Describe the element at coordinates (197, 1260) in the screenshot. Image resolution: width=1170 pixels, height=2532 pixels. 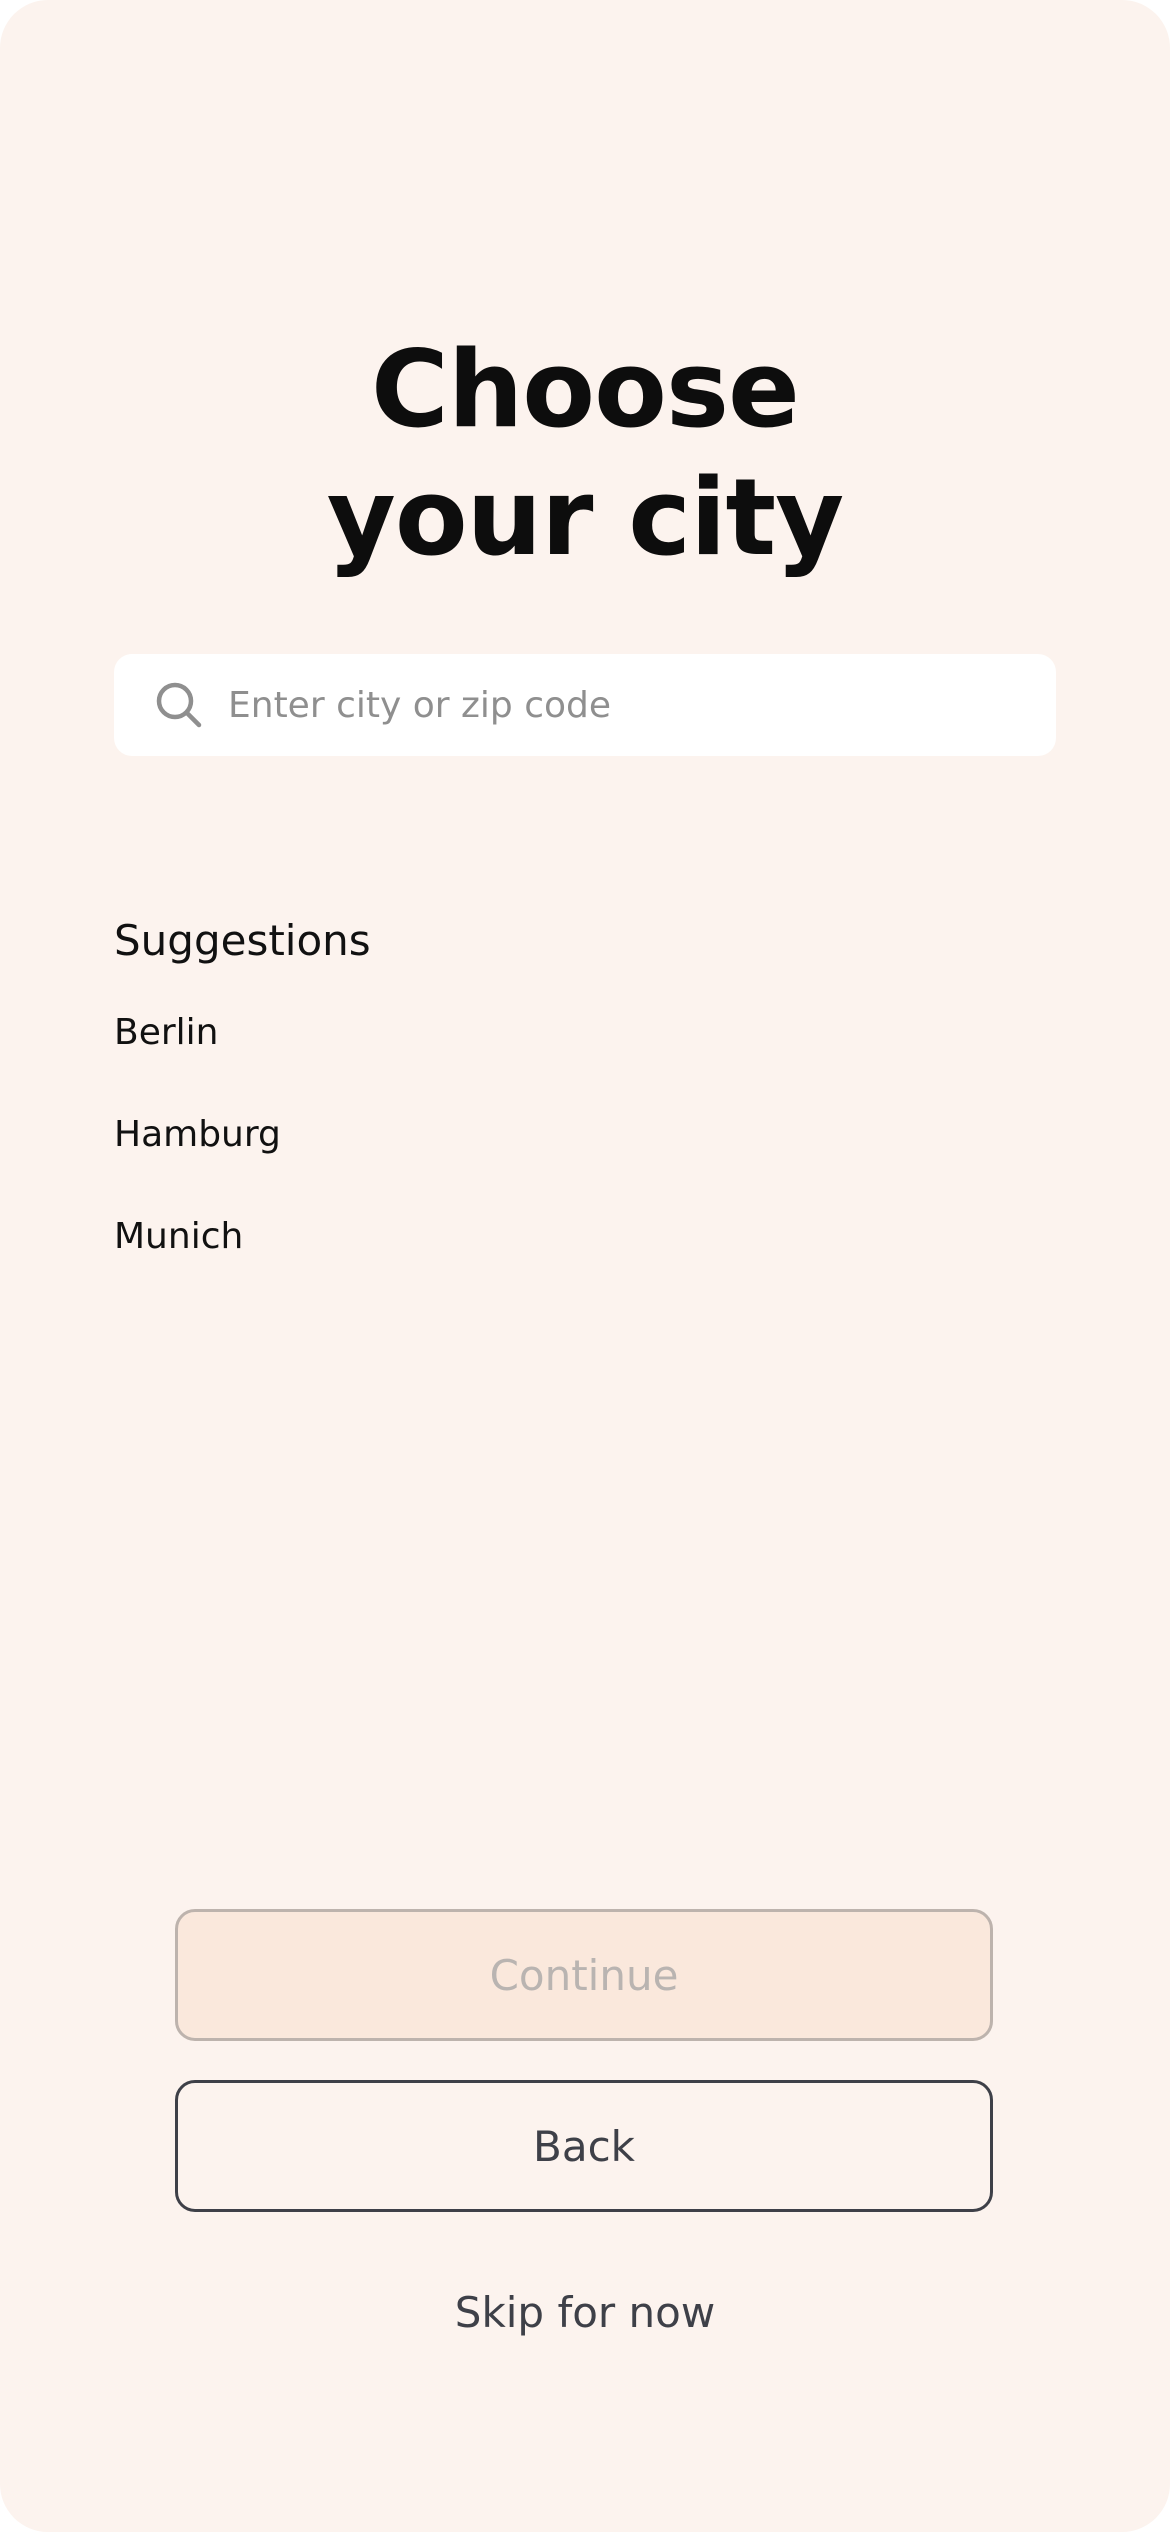
I see `suggestion-item-munich: Munich` at that location.